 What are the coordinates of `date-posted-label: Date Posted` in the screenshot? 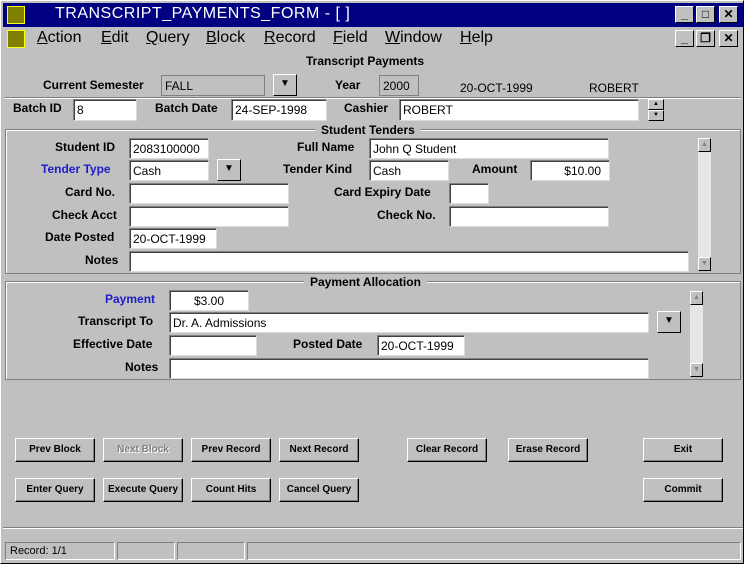 It's located at (80, 237).